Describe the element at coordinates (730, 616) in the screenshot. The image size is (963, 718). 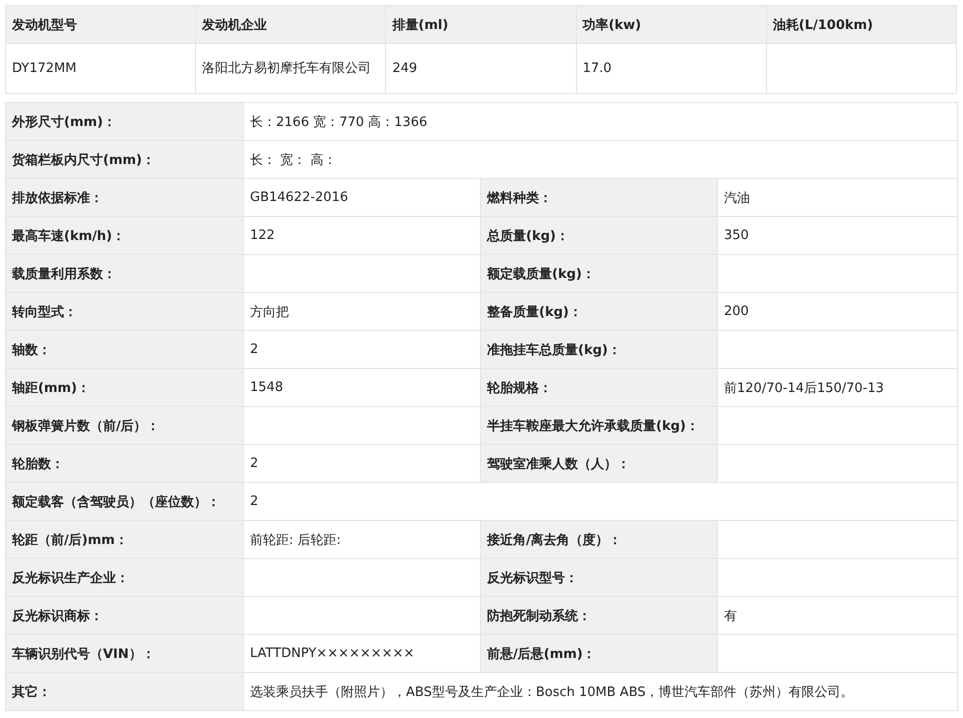
I see `field-value: 有` at that location.